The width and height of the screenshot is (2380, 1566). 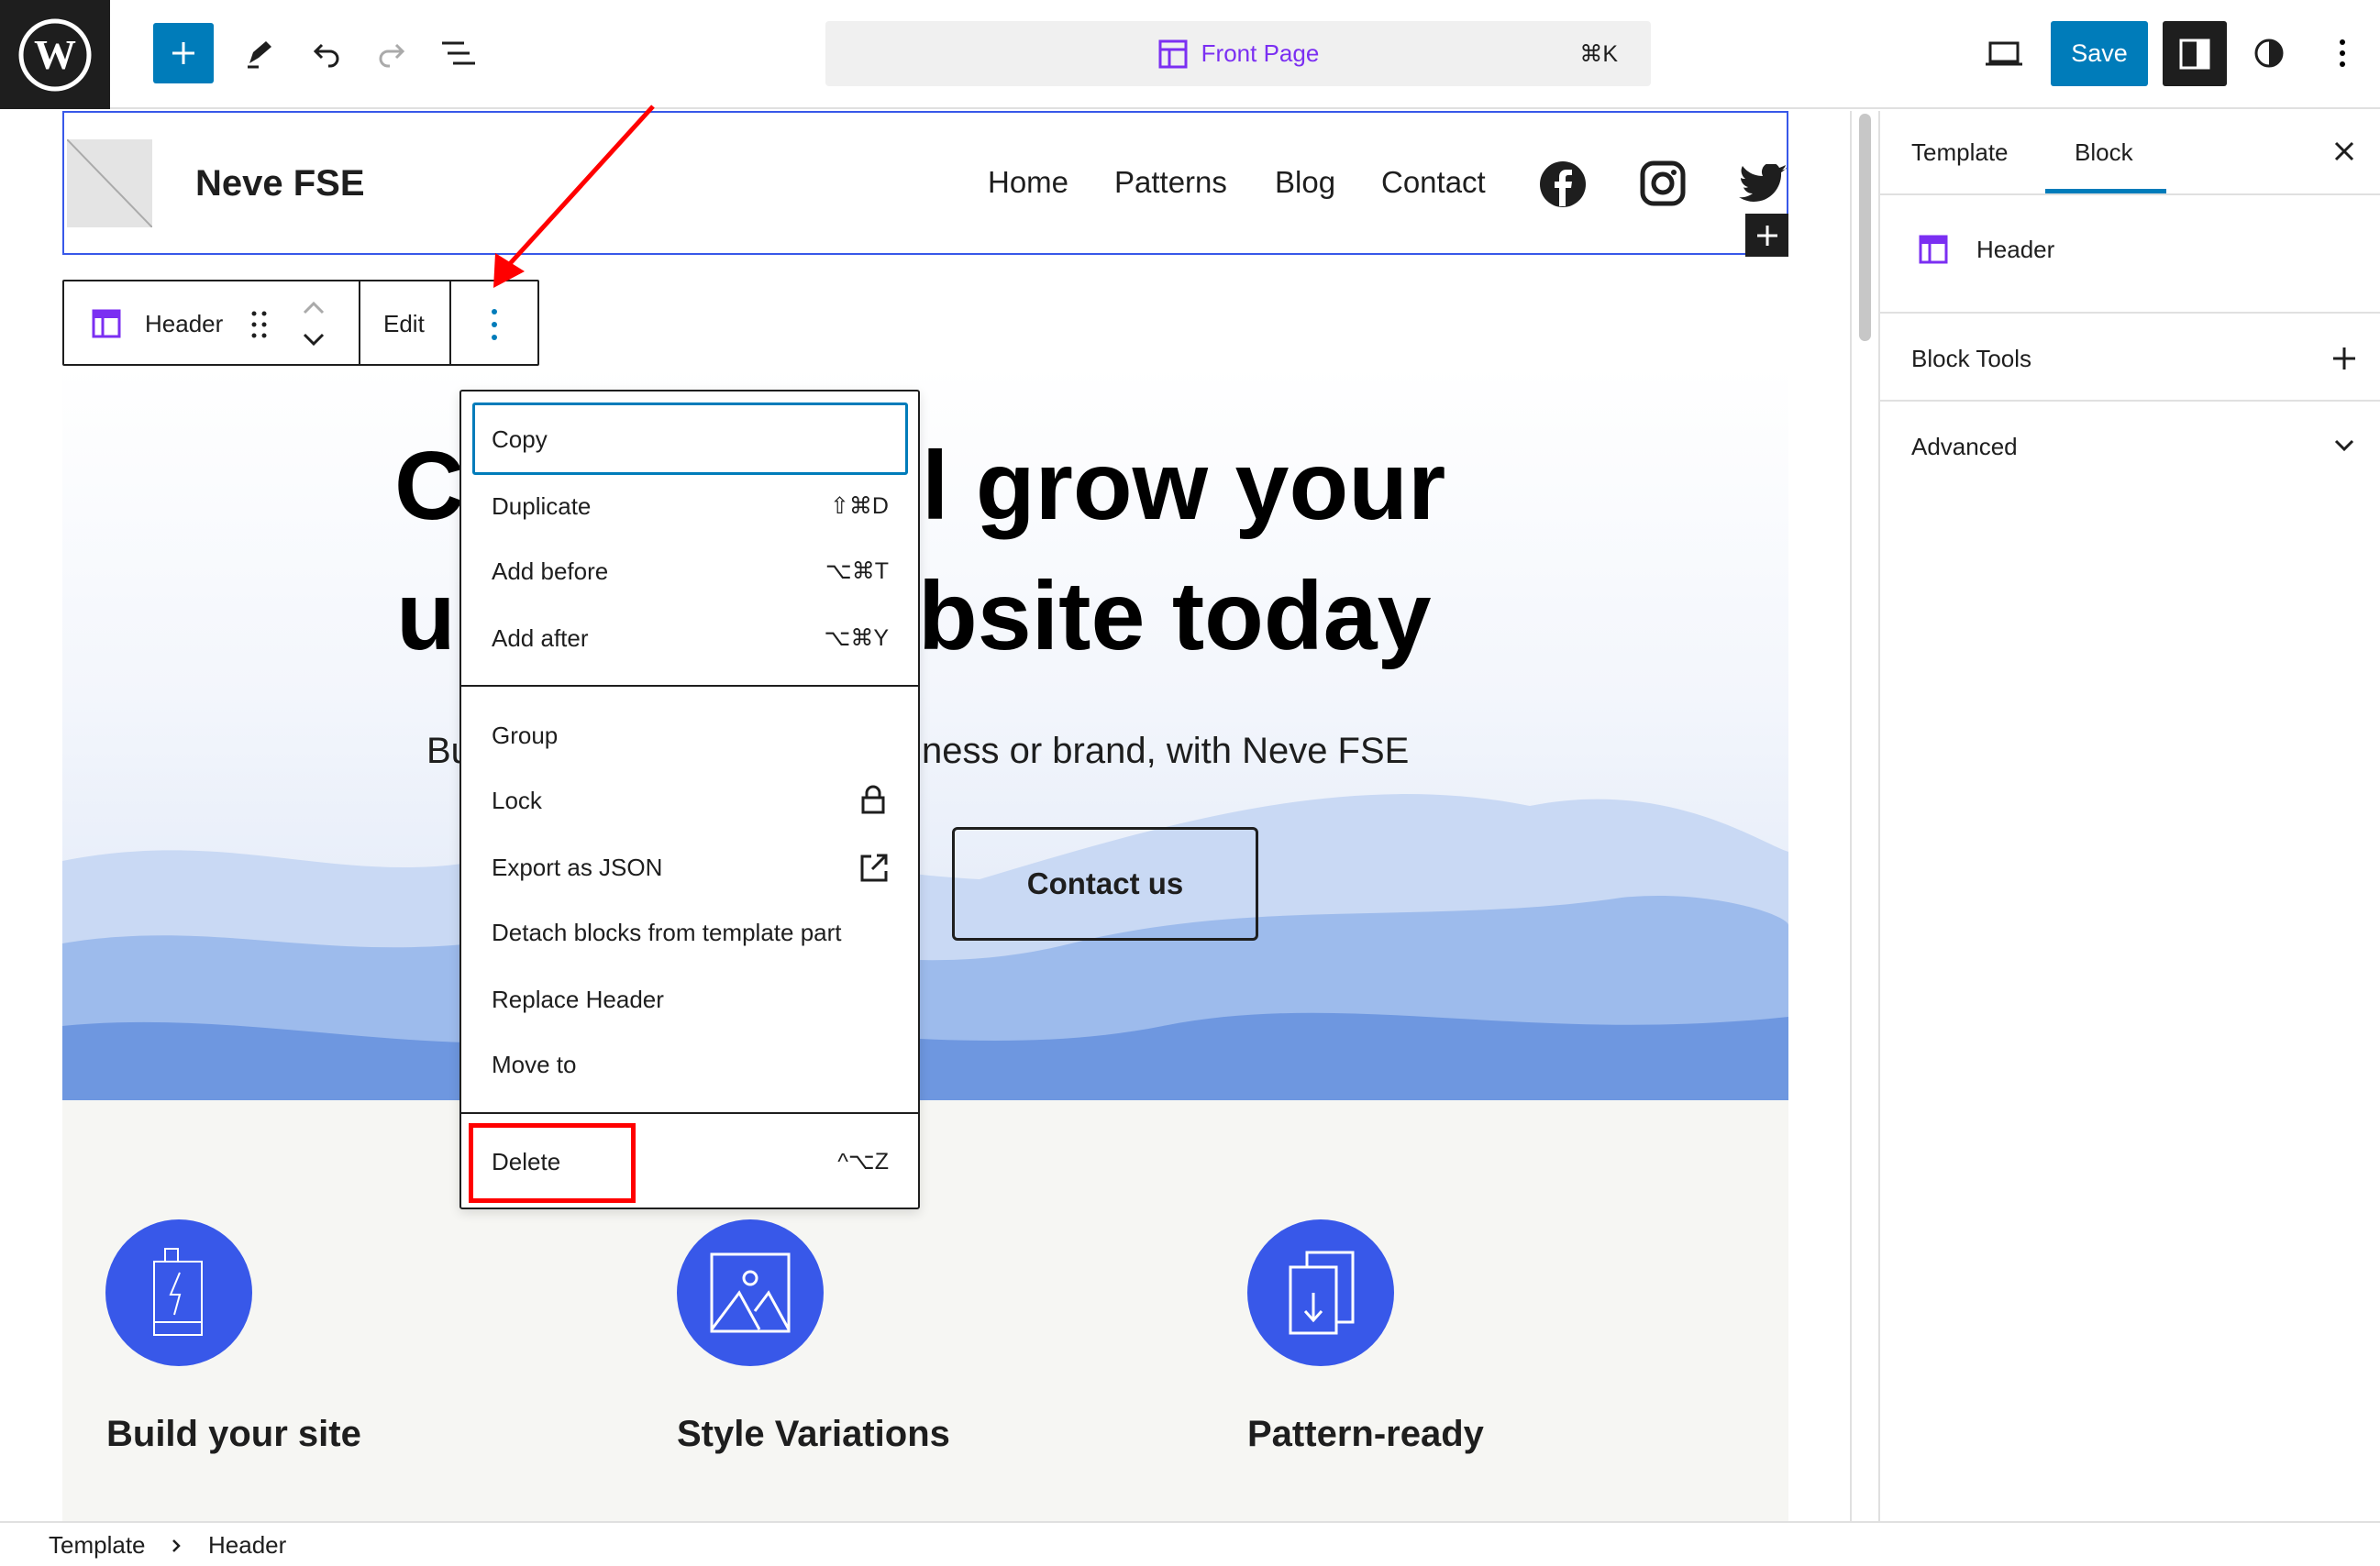 I want to click on menu-item-duplicate: Duplicate ⇧⌘D, so click(x=689, y=506).